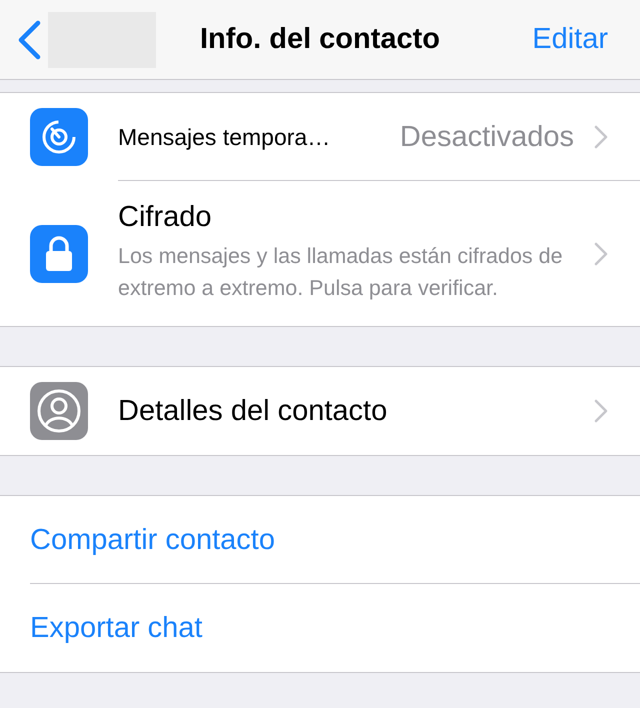  I want to click on contact-icon, so click(59, 411).